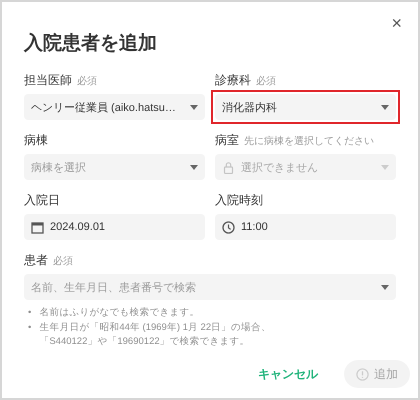  I want to click on help-note: 名前はふりがなでも検索できます。, so click(119, 313).